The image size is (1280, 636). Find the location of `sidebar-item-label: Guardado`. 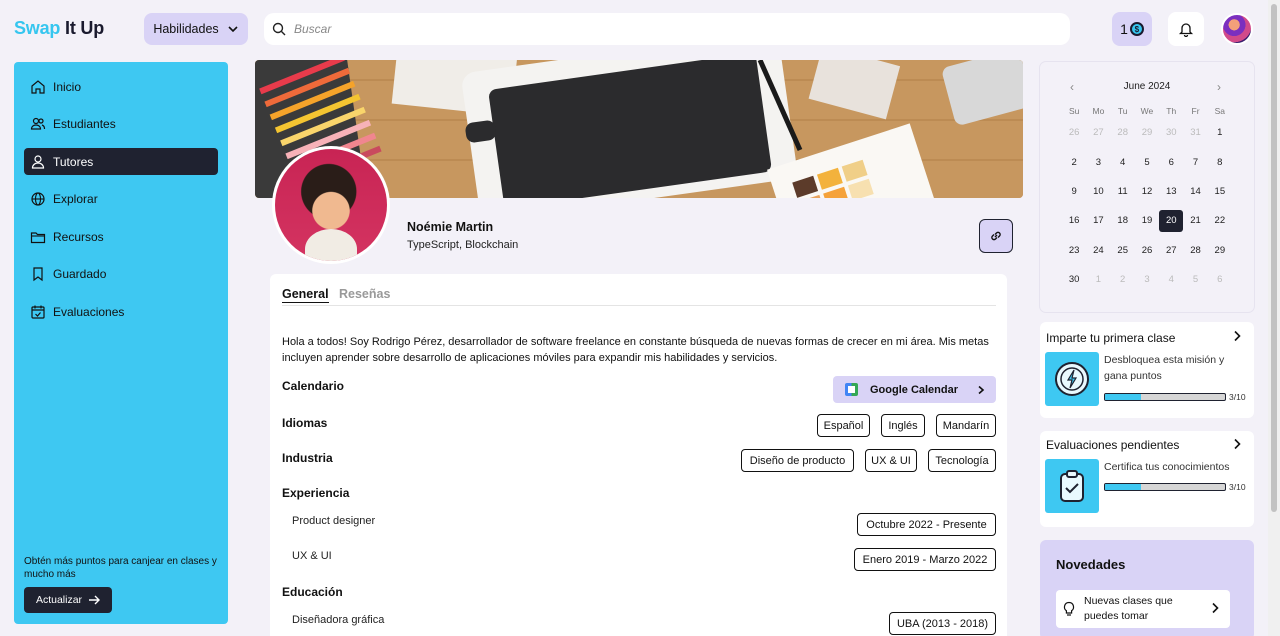

sidebar-item-label: Guardado is located at coordinates (80, 273).